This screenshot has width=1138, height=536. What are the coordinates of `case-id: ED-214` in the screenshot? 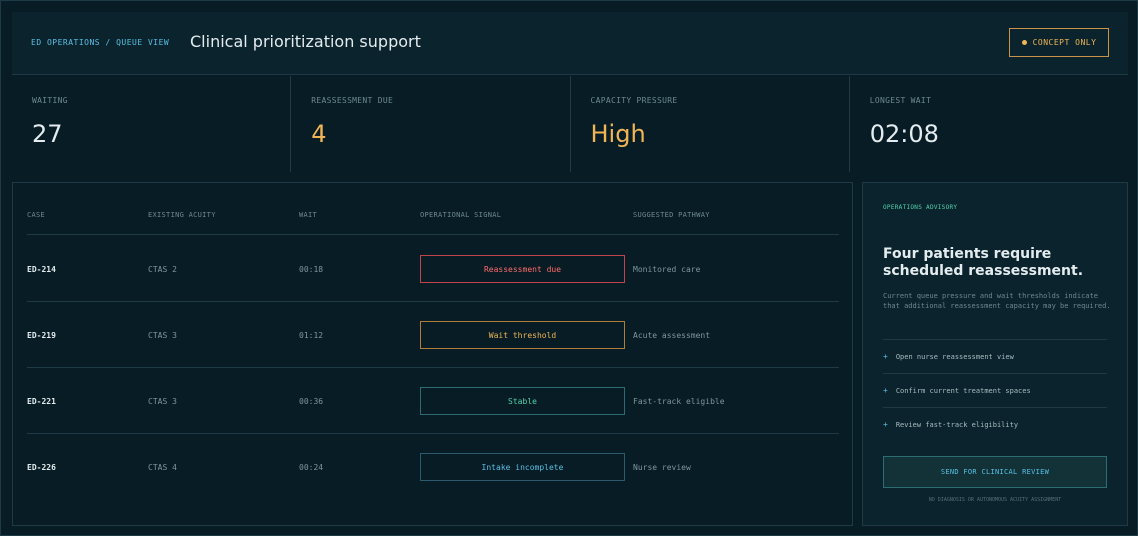 It's located at (41, 269).